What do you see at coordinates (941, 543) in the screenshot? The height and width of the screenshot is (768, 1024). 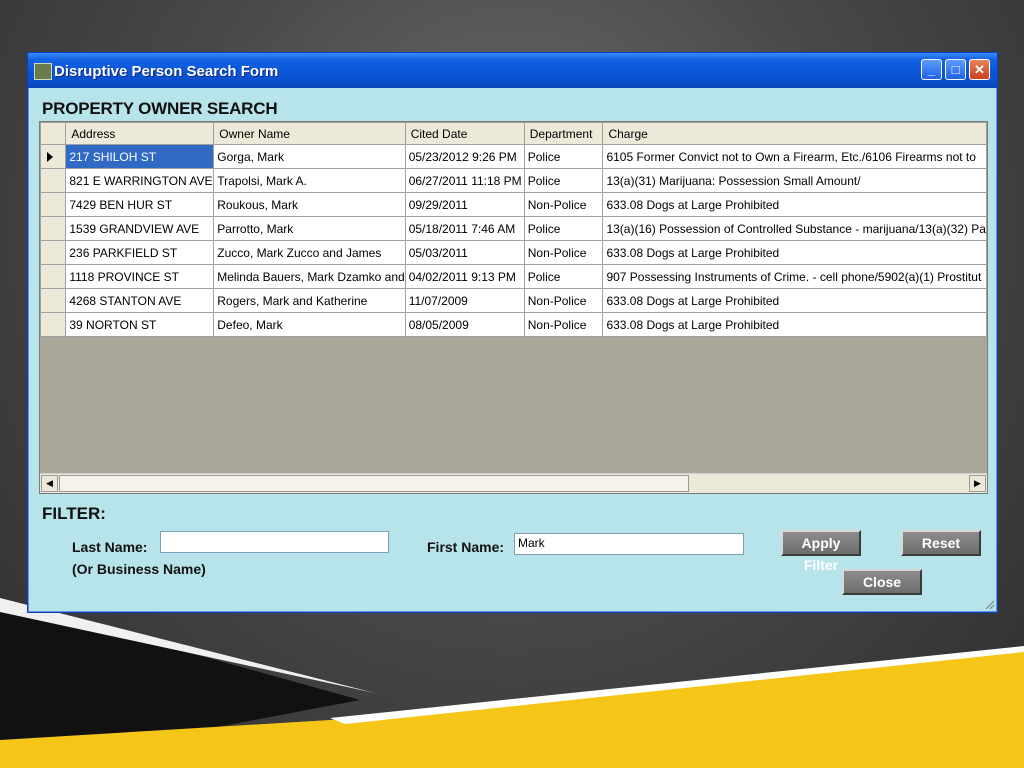 I see `reset-button: Reset` at bounding box center [941, 543].